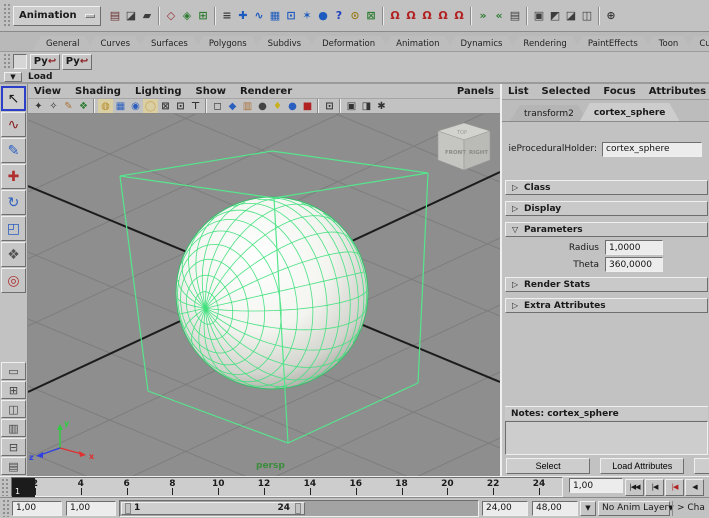  I want to click on shelf-tab: General, so click(63, 43).